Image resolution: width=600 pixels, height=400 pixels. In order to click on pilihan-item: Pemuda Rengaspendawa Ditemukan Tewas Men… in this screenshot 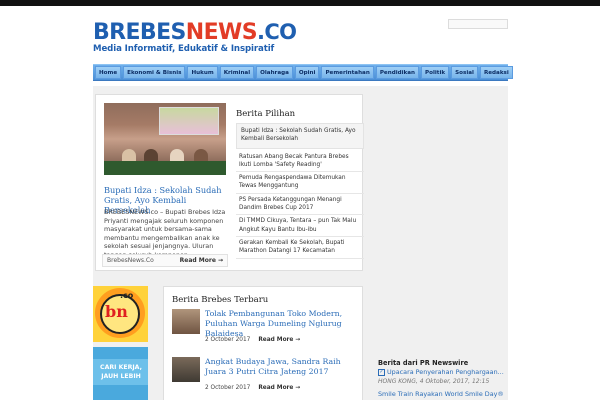, I will do `click(300, 183)`.